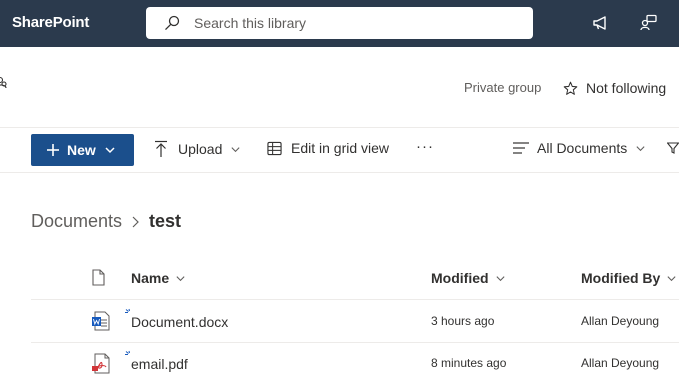 The image size is (679, 384). Describe the element at coordinates (101, 363) in the screenshot. I see `pdf-icon` at that location.